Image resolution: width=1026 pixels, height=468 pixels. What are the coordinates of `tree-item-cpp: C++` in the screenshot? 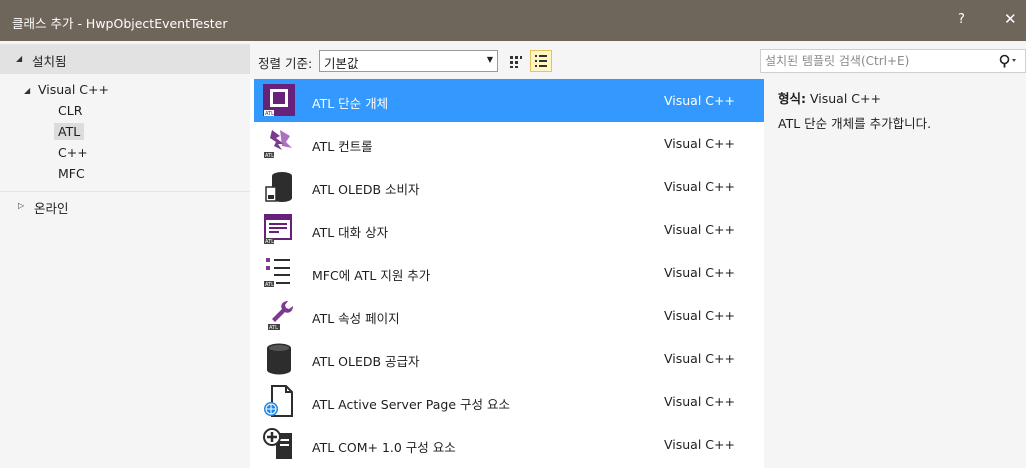 It's located at (73, 152).